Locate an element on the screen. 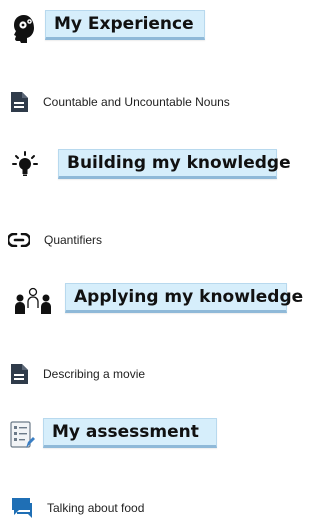 The width and height of the screenshot is (320, 525). link-quantifiers: Quantifiers is located at coordinates (55, 240).